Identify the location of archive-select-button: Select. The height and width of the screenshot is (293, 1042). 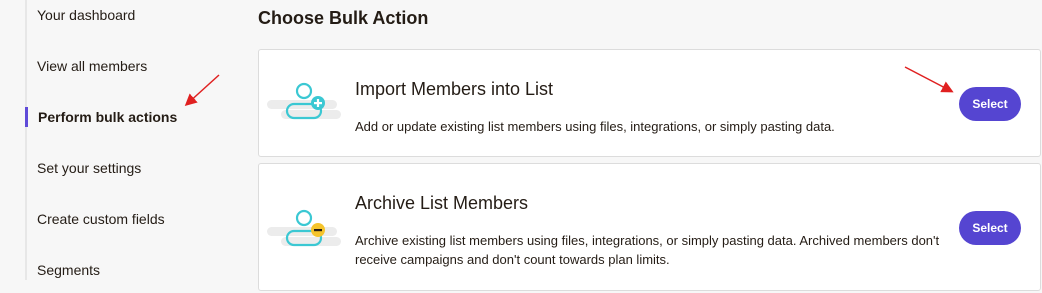
(990, 228).